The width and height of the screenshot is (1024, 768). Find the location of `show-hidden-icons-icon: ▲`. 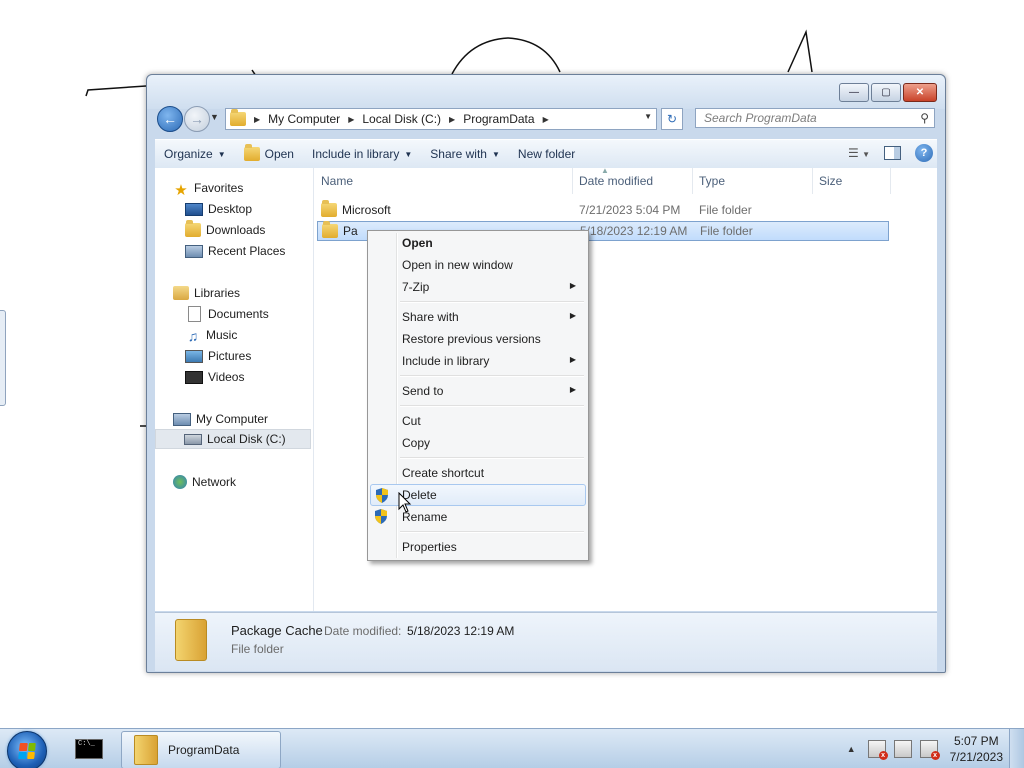

show-hidden-icons-icon: ▲ is located at coordinates (851, 749).